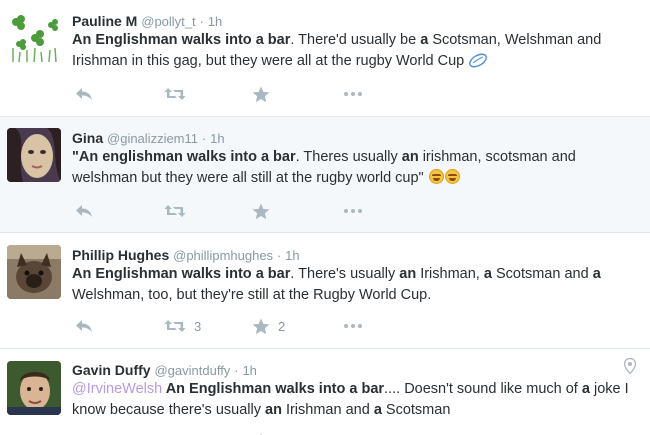  I want to click on retweet-count: 3, so click(198, 326).